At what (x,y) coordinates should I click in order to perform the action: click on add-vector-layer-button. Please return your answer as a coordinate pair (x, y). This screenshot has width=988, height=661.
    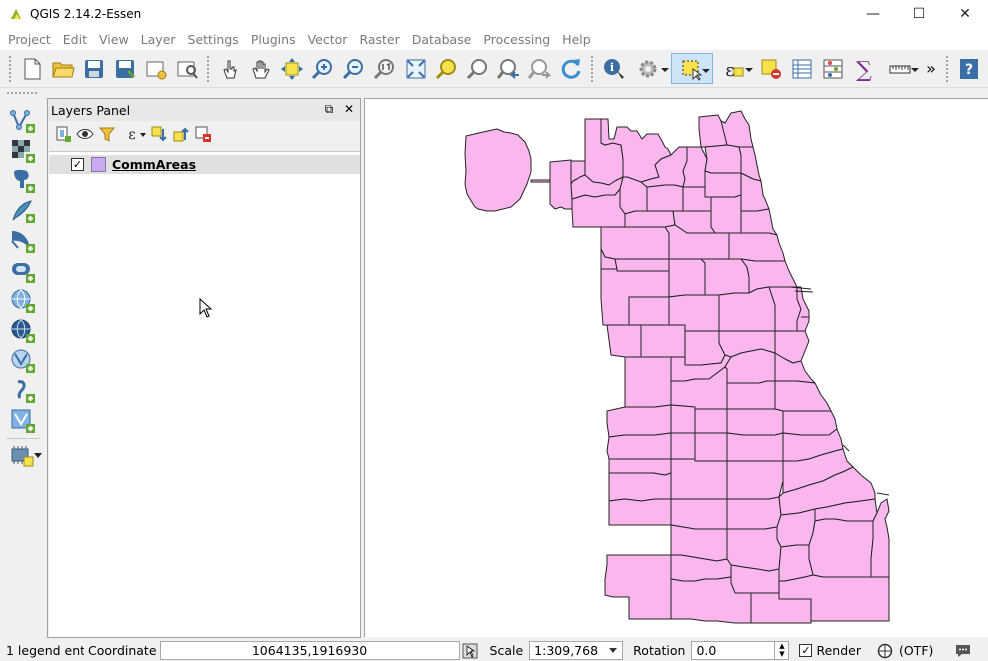
    Looking at the image, I should click on (23, 121).